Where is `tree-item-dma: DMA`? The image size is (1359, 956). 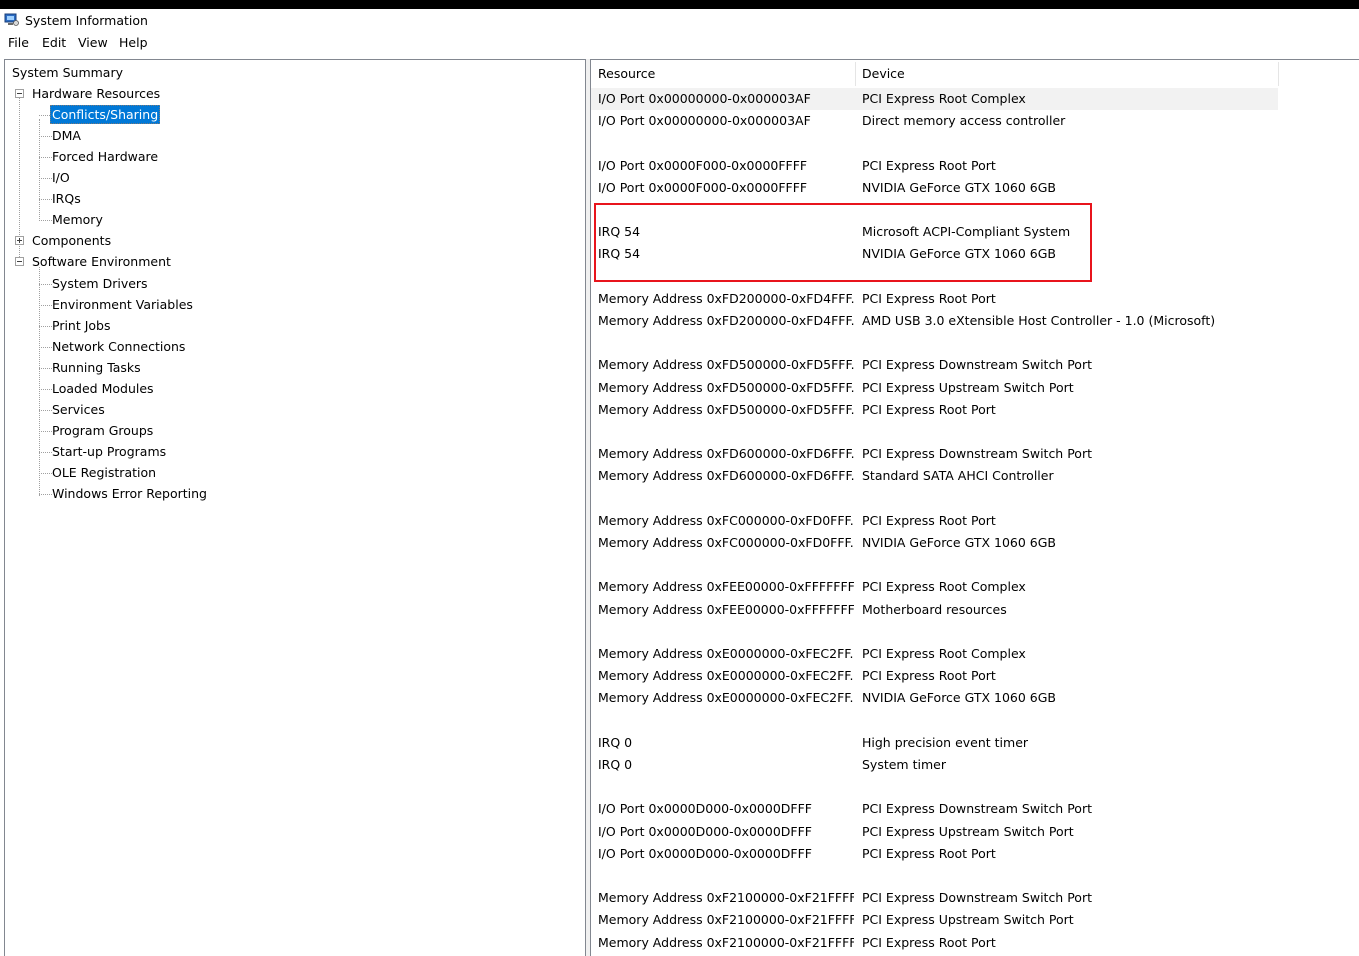
tree-item-dma: DMA is located at coordinates (66, 135).